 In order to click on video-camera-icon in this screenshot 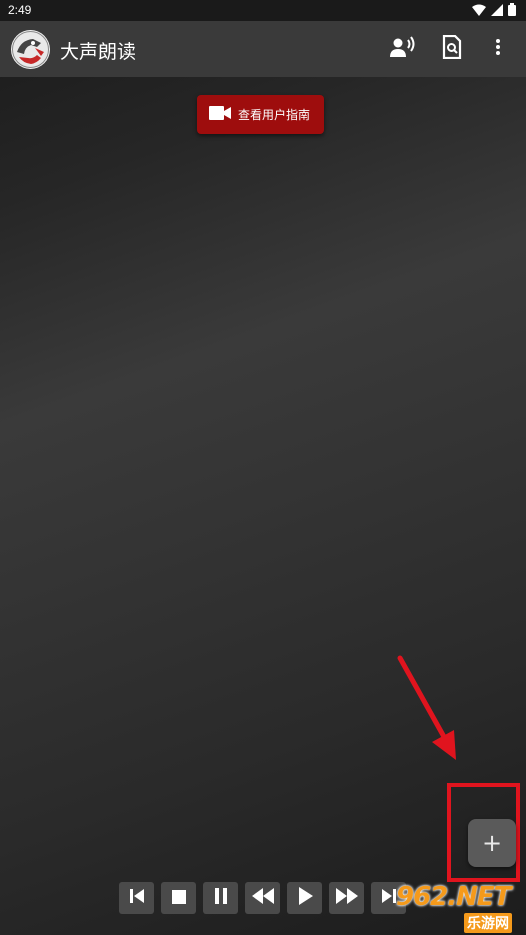, I will do `click(220, 114)`.